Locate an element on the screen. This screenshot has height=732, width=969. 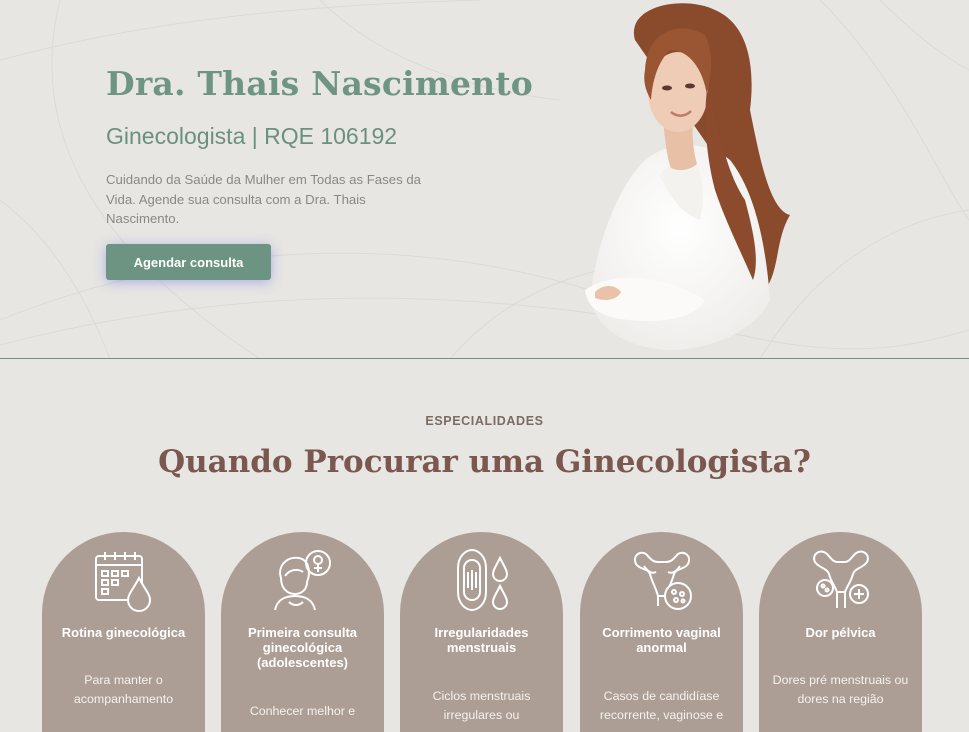
uterus-cross-icon is located at coordinates (841, 579).